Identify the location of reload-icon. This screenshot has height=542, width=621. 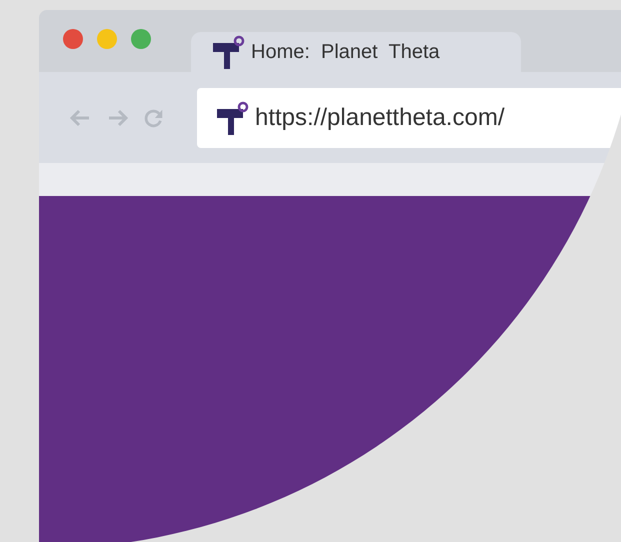
(154, 117).